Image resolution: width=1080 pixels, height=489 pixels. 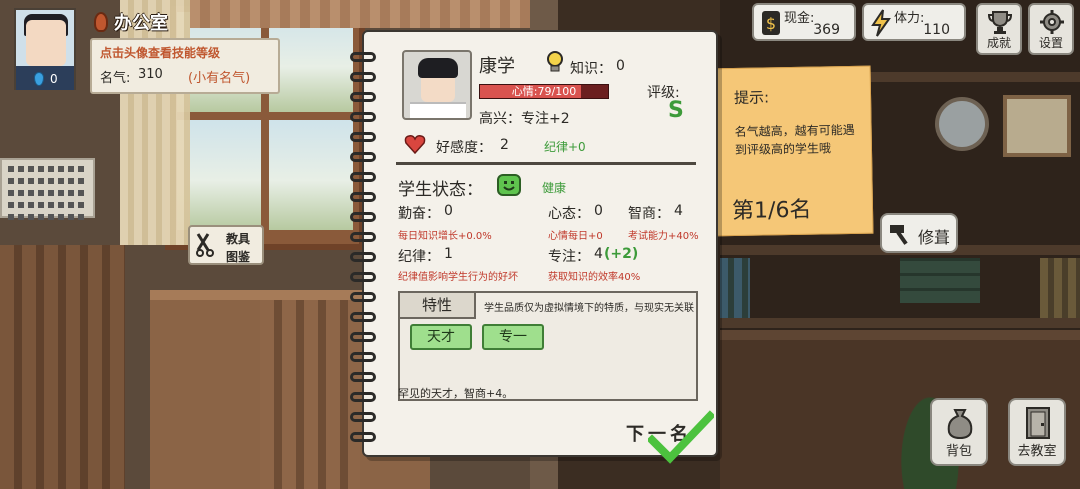 What do you see at coordinates (940, 280) in the screenshot?
I see `book-stack` at bounding box center [940, 280].